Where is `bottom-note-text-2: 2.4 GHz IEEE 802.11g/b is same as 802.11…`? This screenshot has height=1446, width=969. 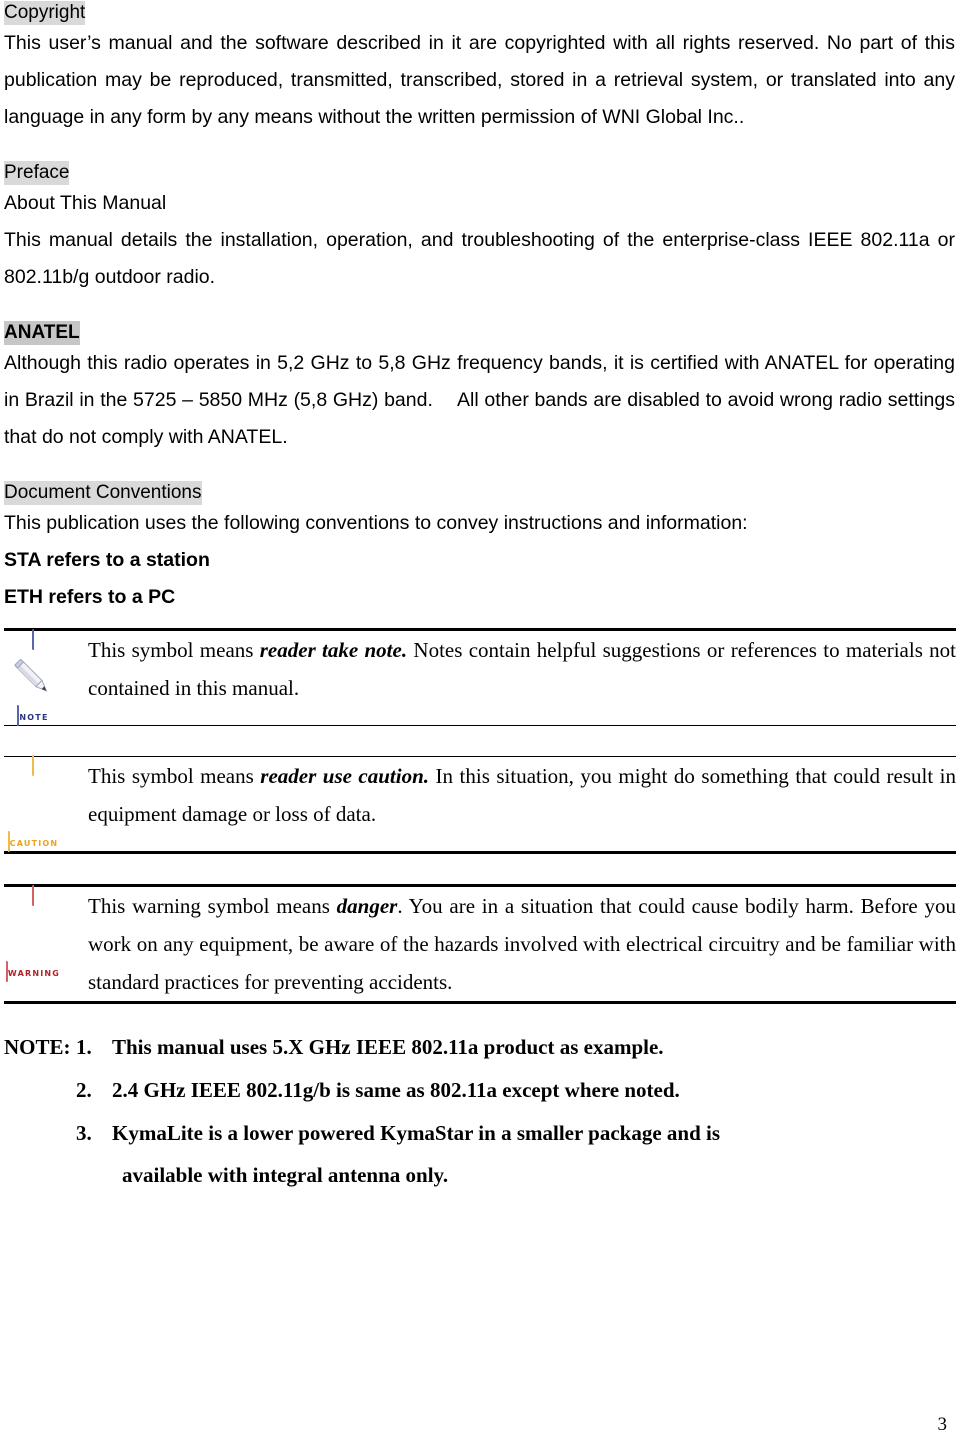 bottom-note-text-2: 2.4 GHz IEEE 802.11g/b is same as 802.11… is located at coordinates (396, 1090).